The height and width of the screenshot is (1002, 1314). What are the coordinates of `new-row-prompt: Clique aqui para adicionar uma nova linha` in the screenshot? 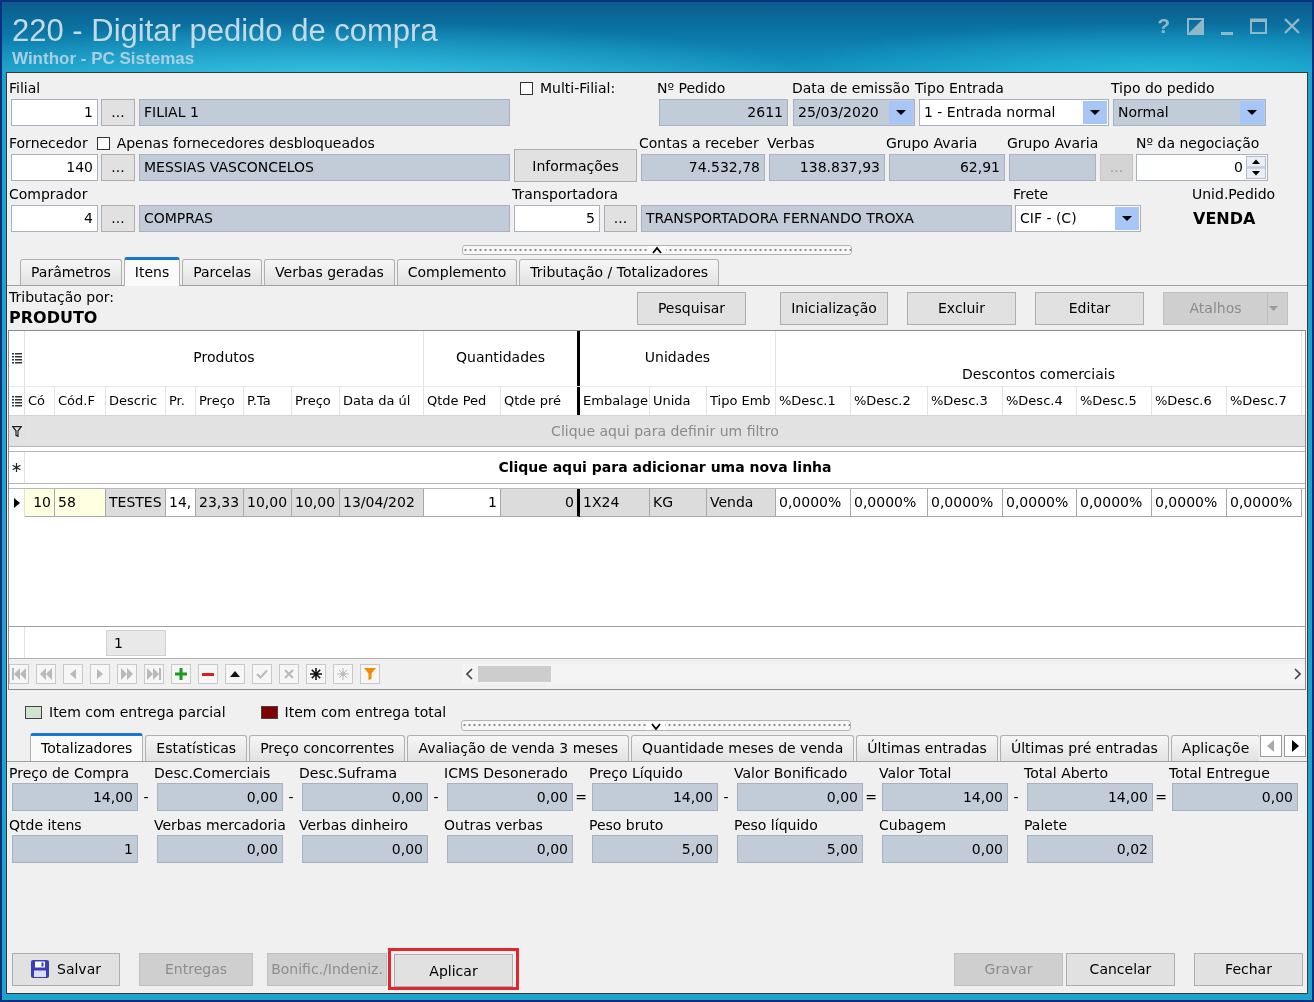 It's located at (665, 467).